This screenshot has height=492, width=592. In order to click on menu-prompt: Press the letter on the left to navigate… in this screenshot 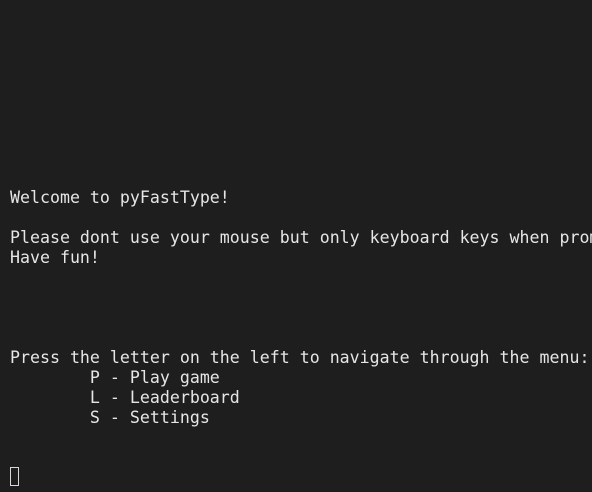, I will do `click(300, 357)`.